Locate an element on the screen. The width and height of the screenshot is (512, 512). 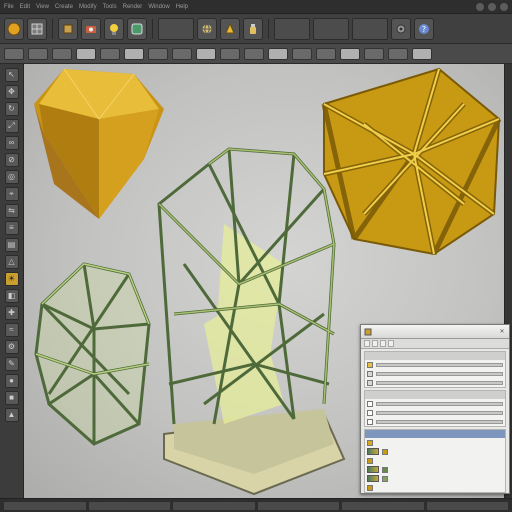
box-icon: ■ is located at coordinates (11, 398).